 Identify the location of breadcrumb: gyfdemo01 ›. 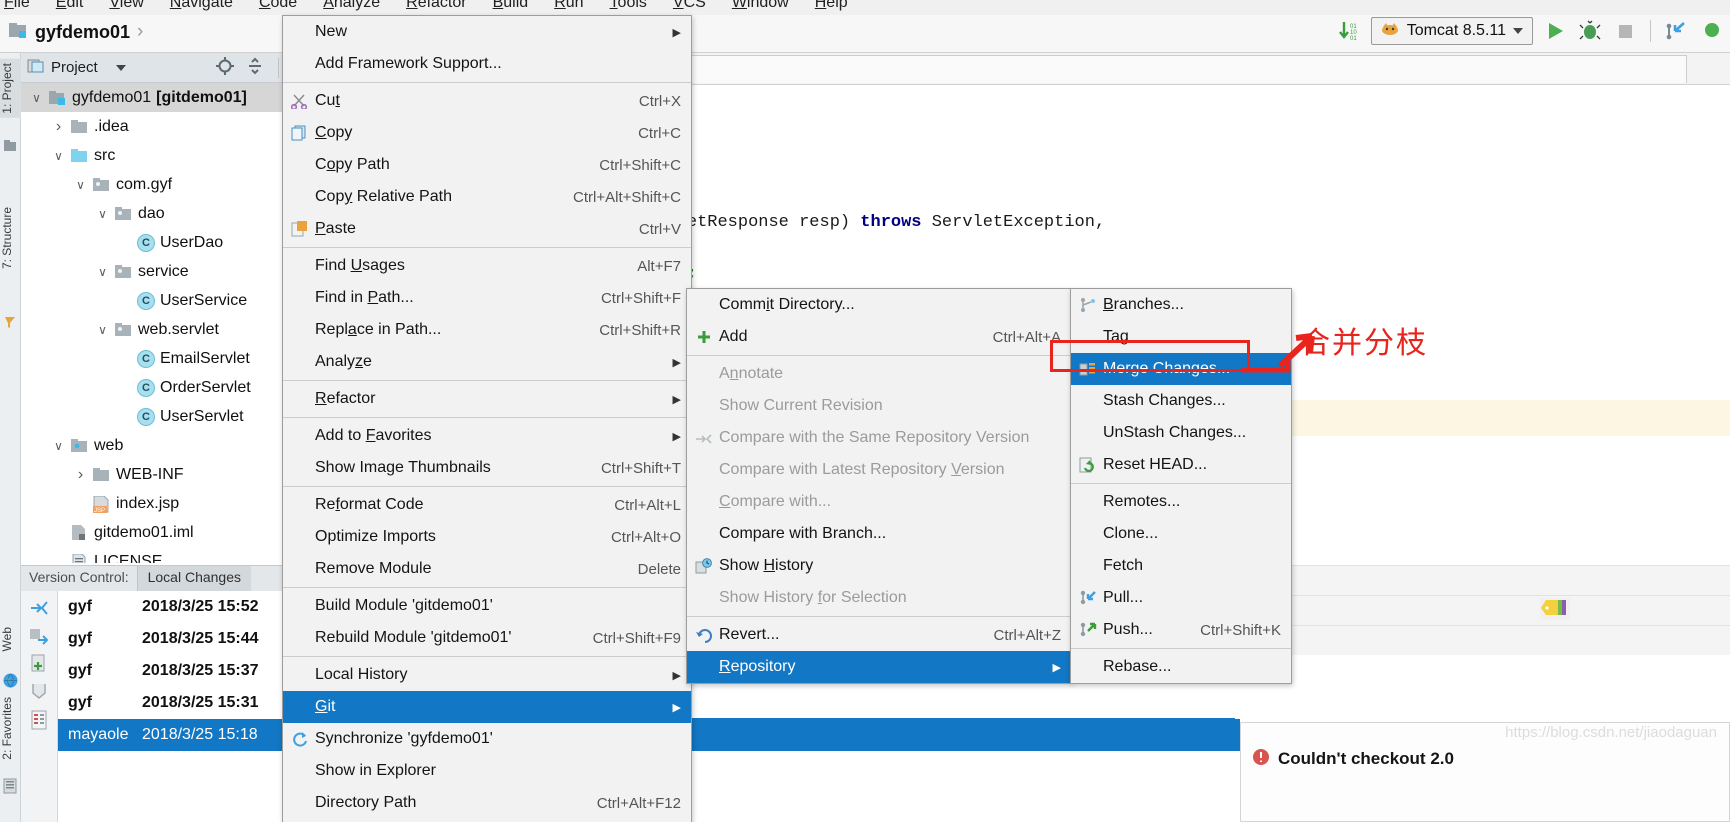
(75, 32).